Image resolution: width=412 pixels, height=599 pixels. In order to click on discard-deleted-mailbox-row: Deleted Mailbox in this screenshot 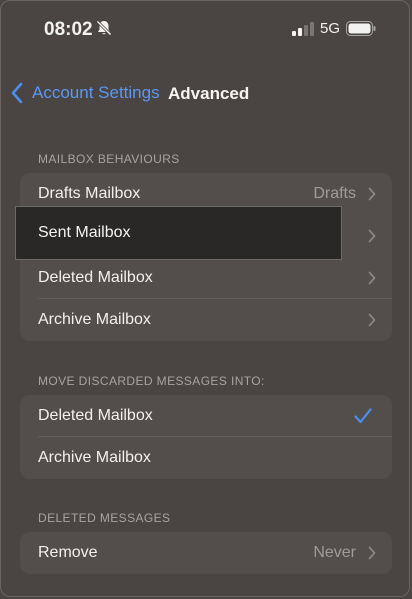, I will do `click(206, 416)`.